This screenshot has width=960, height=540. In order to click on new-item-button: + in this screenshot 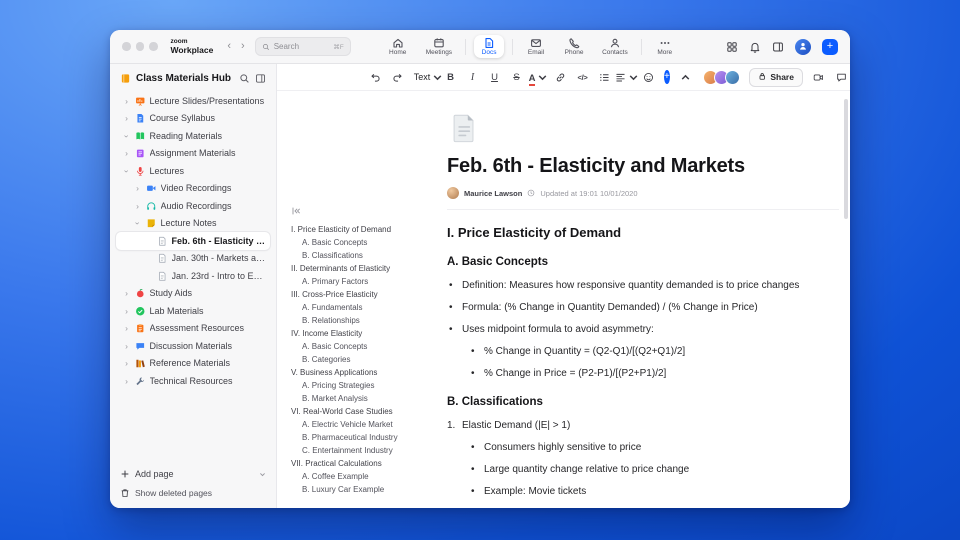, I will do `click(830, 46)`.